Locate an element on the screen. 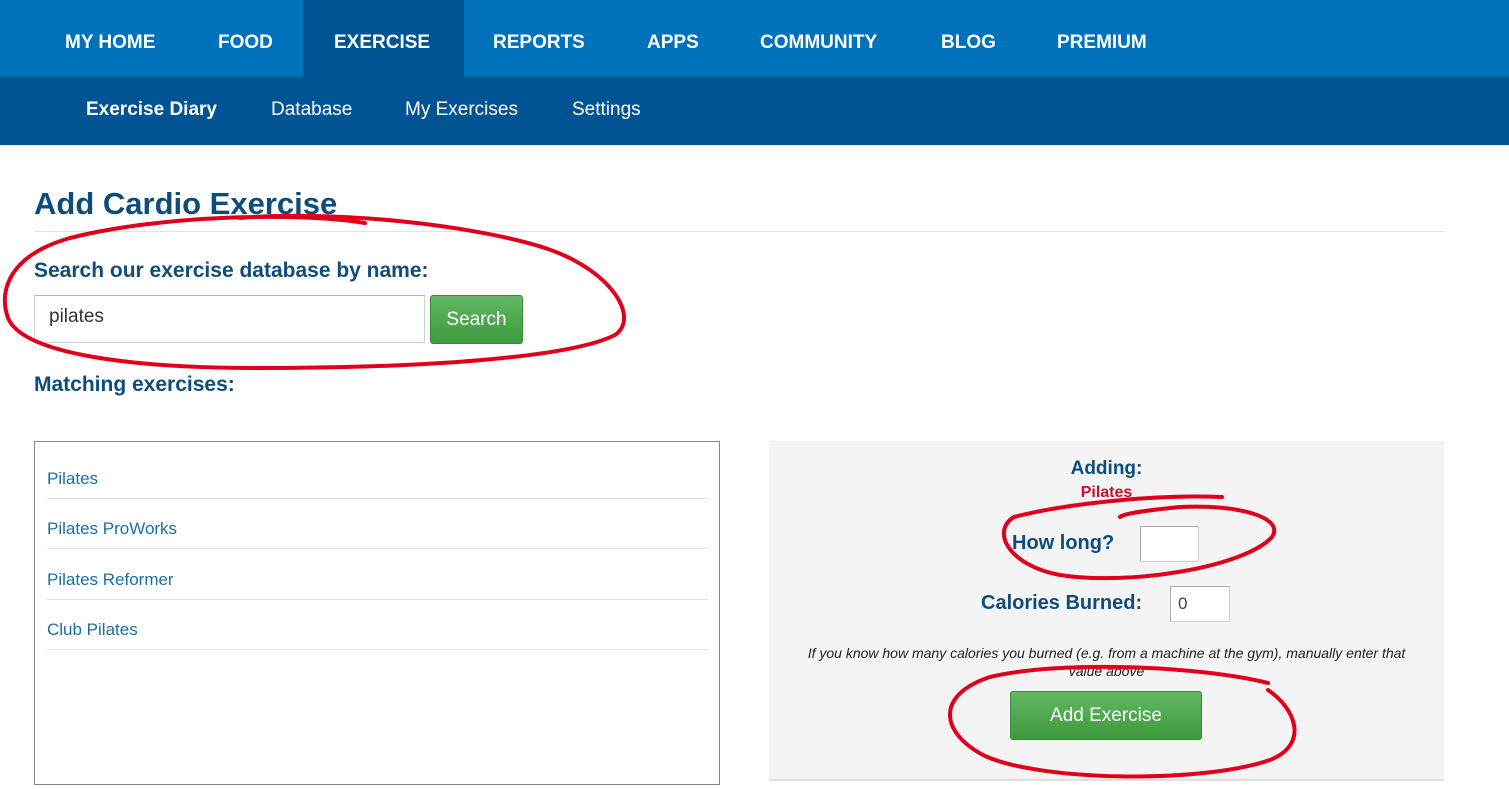  search-label: Search our exercise database by name: is located at coordinates (231, 270).